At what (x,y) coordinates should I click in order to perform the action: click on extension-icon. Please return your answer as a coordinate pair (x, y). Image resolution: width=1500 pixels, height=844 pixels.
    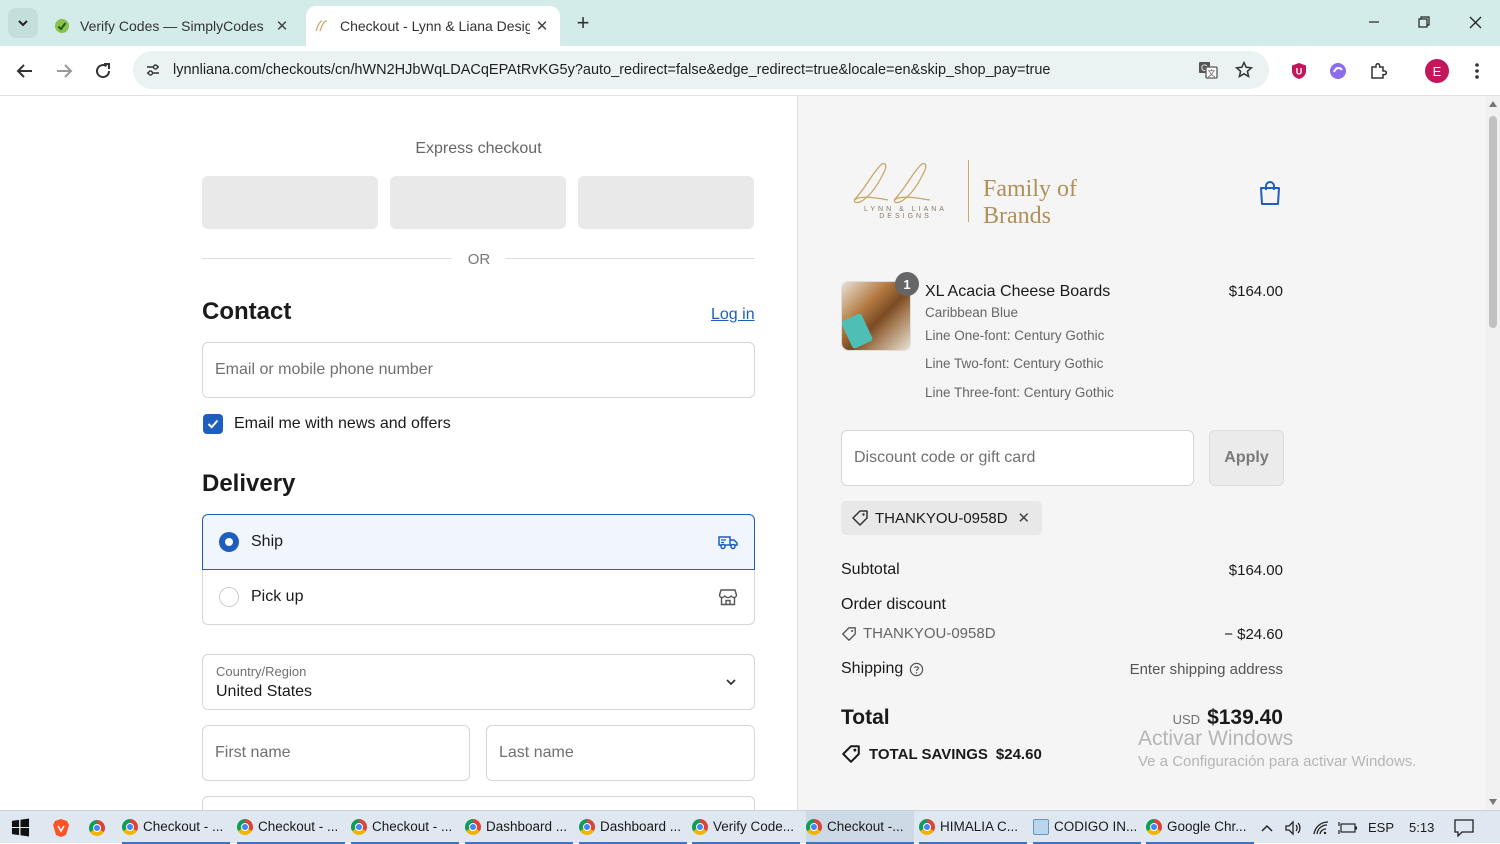
    Looking at the image, I should click on (1338, 71).